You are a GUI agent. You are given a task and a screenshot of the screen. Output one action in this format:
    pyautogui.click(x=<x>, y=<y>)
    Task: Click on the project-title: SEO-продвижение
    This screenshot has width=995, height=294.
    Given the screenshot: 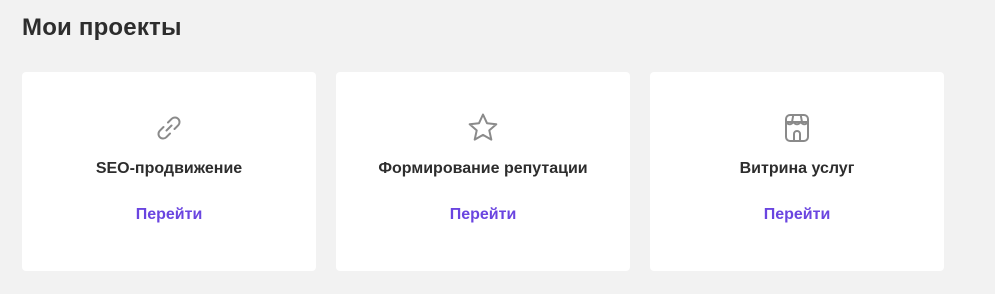 What is the action you would take?
    pyautogui.click(x=169, y=168)
    